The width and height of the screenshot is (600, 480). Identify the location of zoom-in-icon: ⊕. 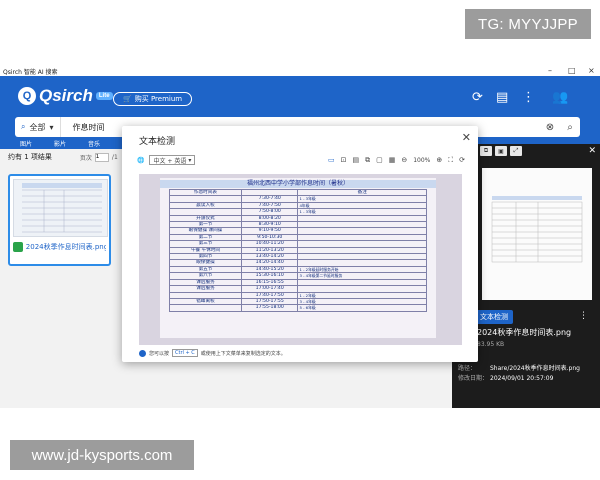
(439, 160).